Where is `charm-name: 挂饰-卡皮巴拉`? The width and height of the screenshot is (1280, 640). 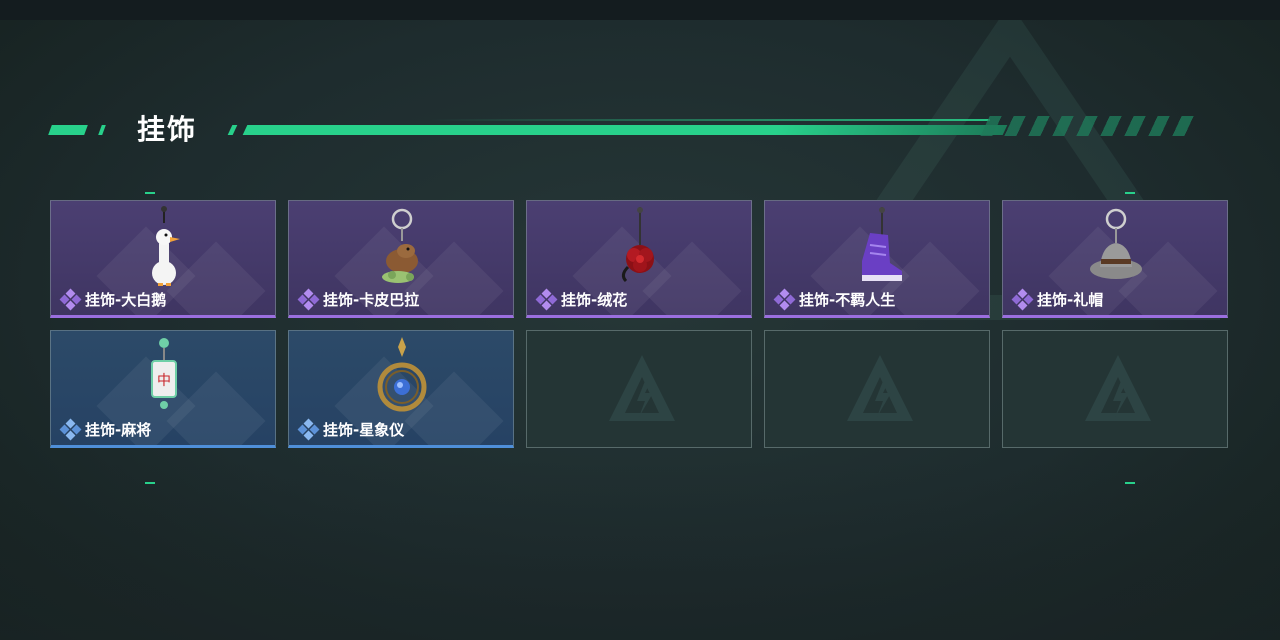
charm-name: 挂饰-卡皮巴拉 is located at coordinates (371, 300).